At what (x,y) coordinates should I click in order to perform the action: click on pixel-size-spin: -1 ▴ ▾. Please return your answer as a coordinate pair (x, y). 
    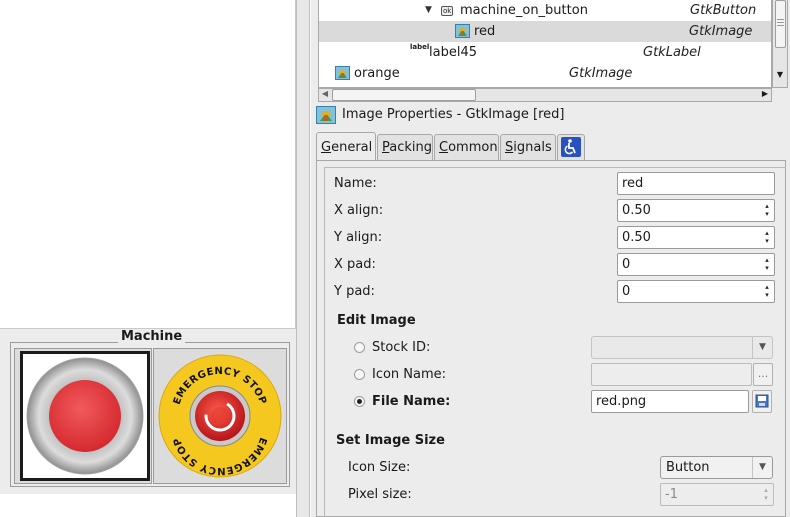
    Looking at the image, I should click on (717, 494).